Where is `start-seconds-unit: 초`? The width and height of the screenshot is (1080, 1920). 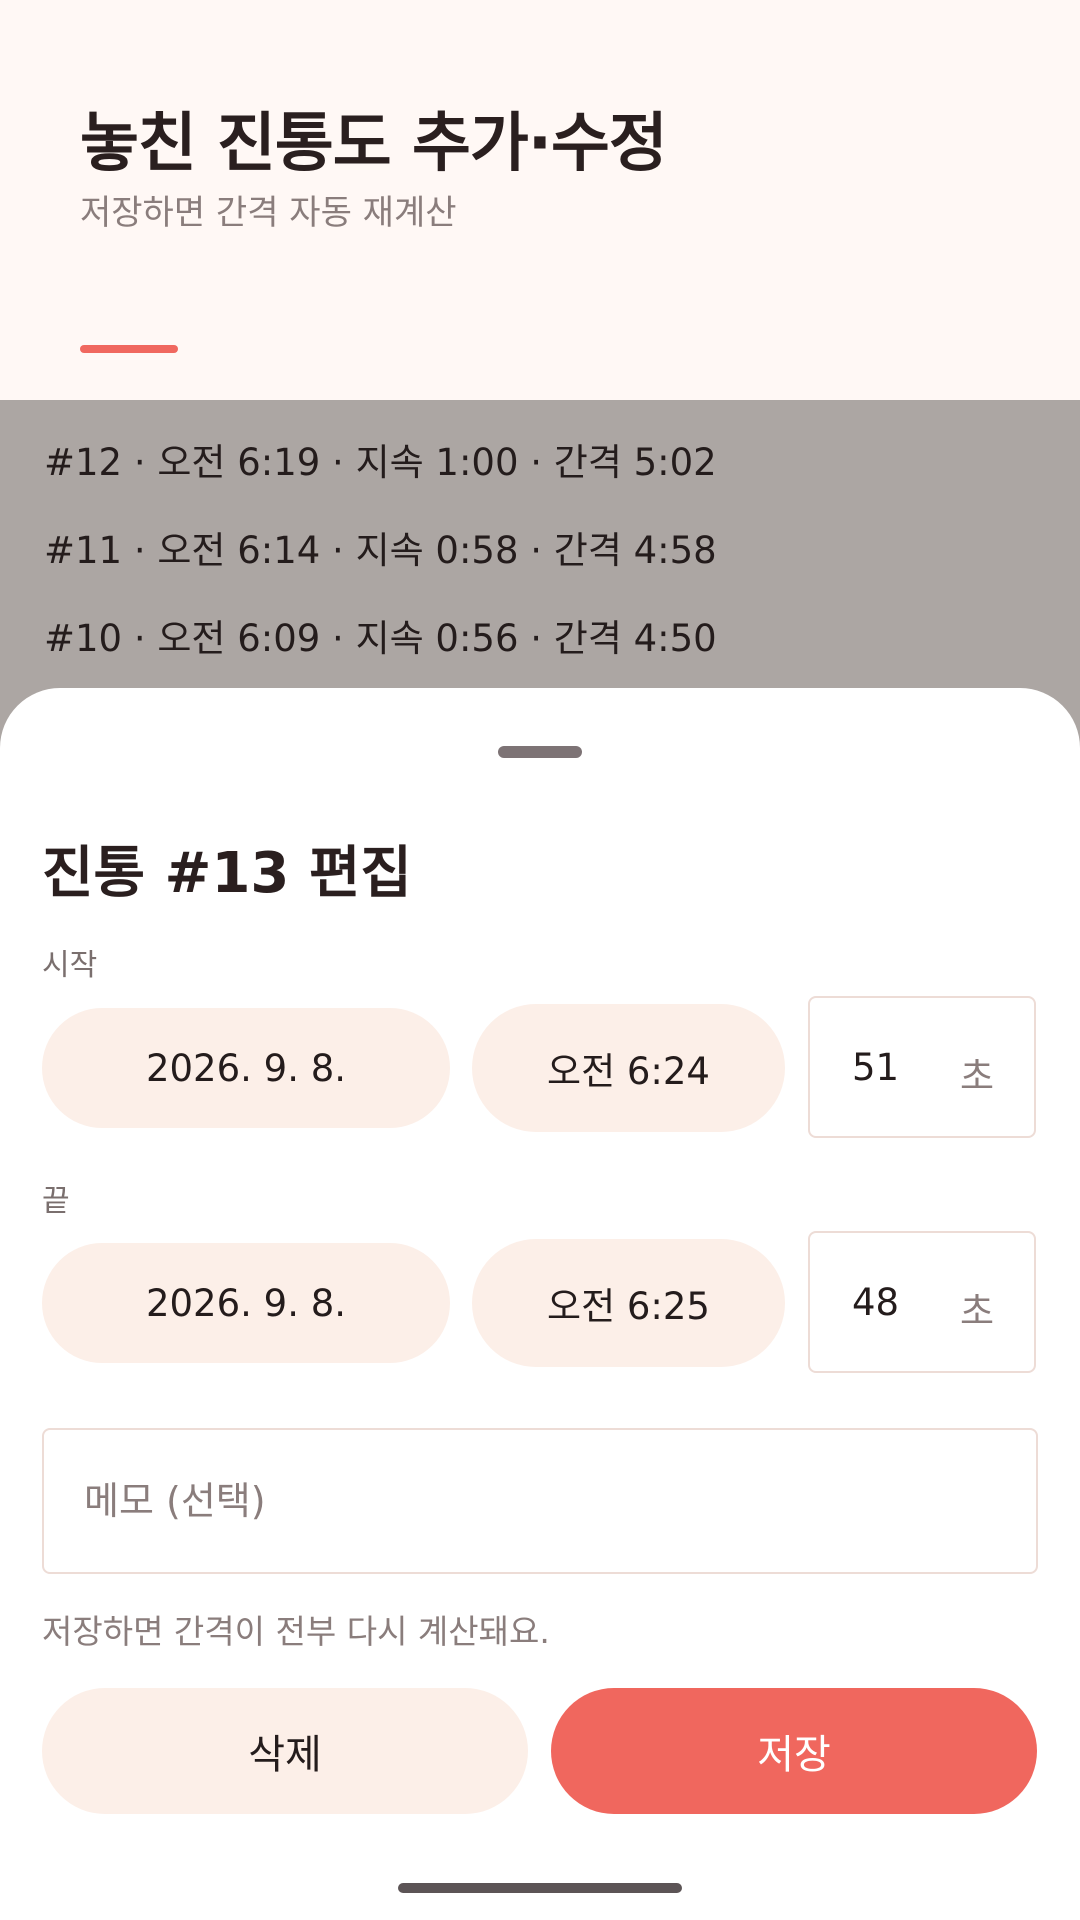 start-seconds-unit: 초 is located at coordinates (976, 1076).